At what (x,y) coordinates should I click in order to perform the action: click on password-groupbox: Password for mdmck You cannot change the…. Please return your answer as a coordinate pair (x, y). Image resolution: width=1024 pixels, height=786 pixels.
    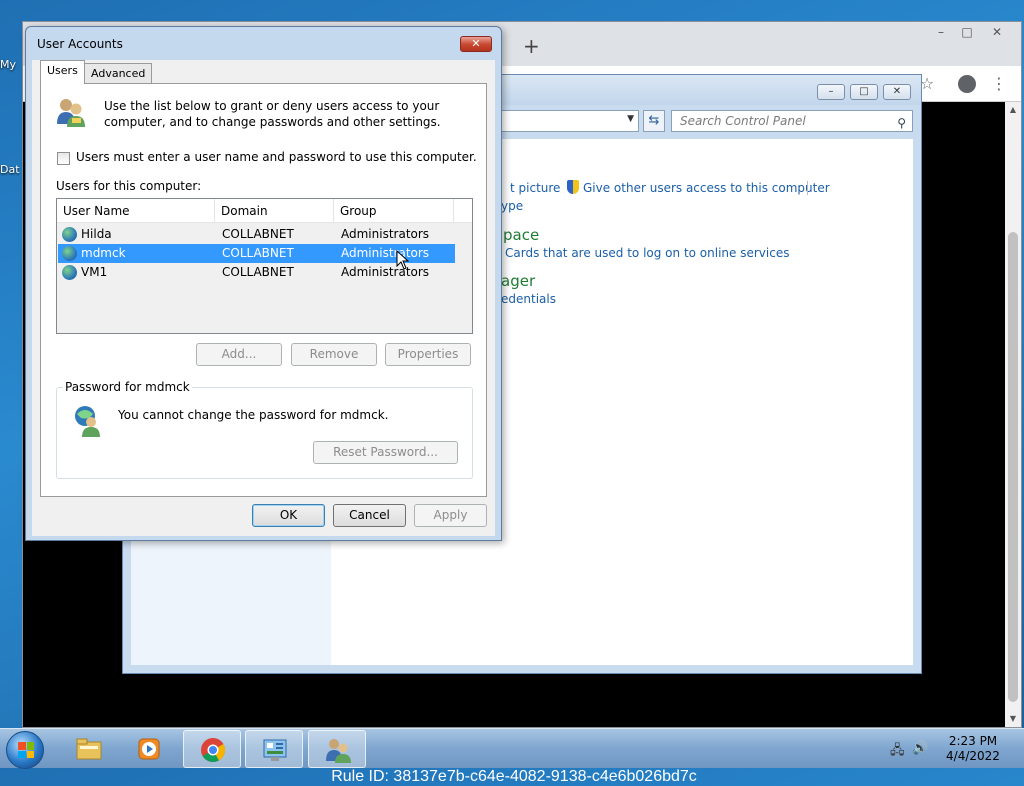
    Looking at the image, I should click on (264, 429).